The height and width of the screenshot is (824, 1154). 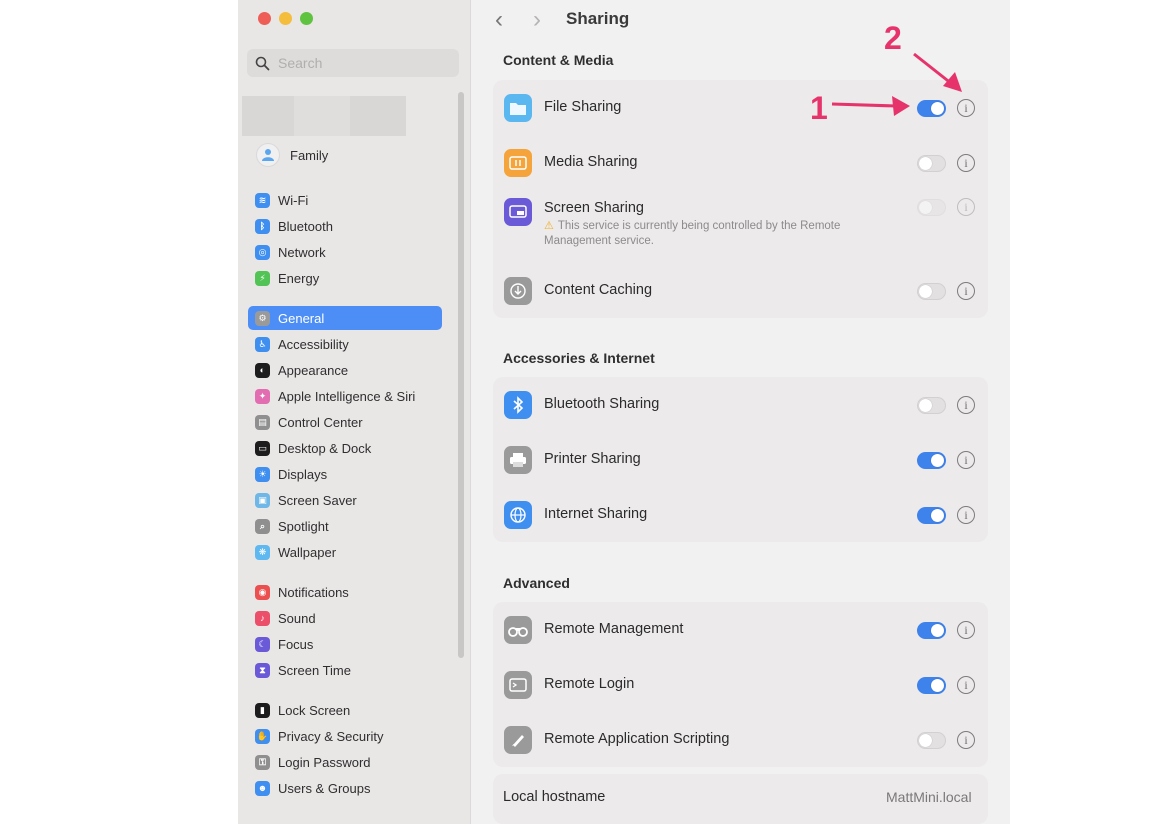 What do you see at coordinates (518, 291) in the screenshot?
I see `content-caching-icon` at bounding box center [518, 291].